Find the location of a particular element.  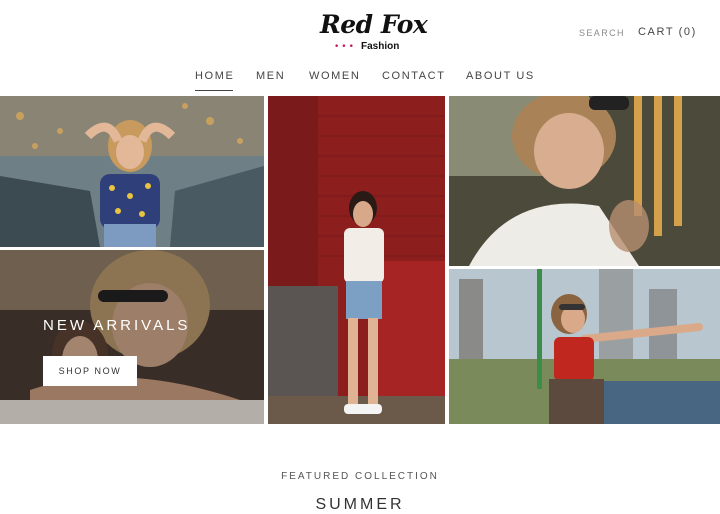

shop-now-button: SHOP NOW is located at coordinates (90, 371).